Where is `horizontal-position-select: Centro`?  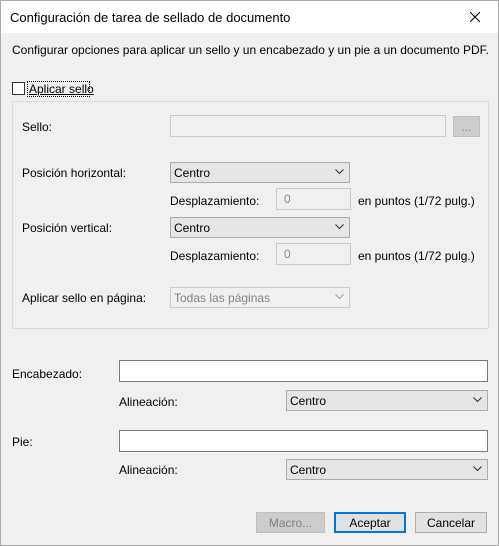
horizontal-position-select: Centro is located at coordinates (260, 172).